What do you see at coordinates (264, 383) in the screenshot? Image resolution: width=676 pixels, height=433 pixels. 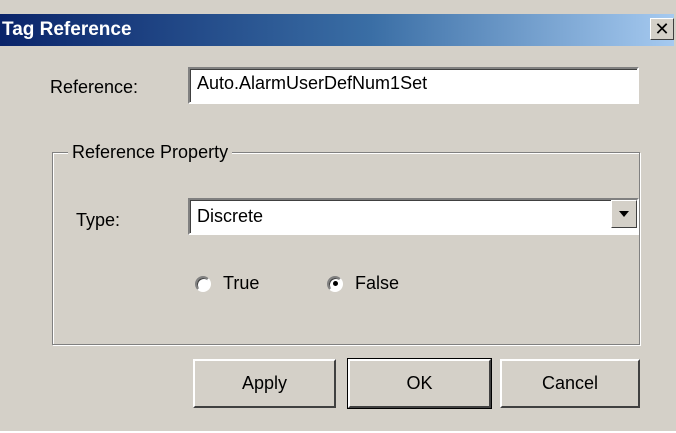 I see `apply-button: Apply` at bounding box center [264, 383].